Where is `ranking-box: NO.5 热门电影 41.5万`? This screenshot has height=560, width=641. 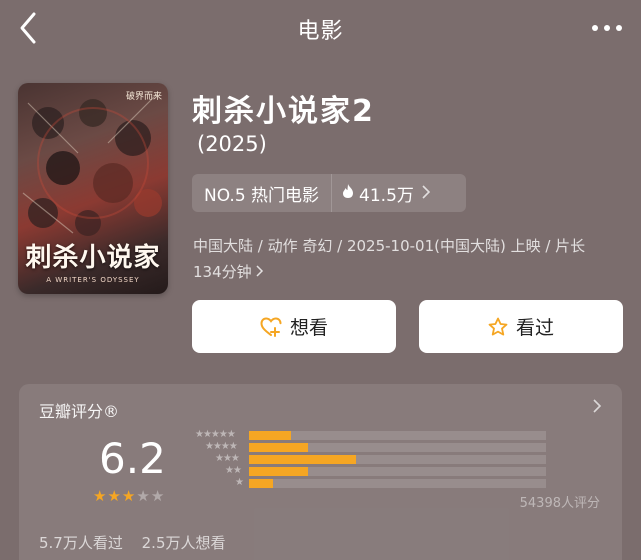
ranking-box: NO.5 热门电影 41.5万 is located at coordinates (329, 193).